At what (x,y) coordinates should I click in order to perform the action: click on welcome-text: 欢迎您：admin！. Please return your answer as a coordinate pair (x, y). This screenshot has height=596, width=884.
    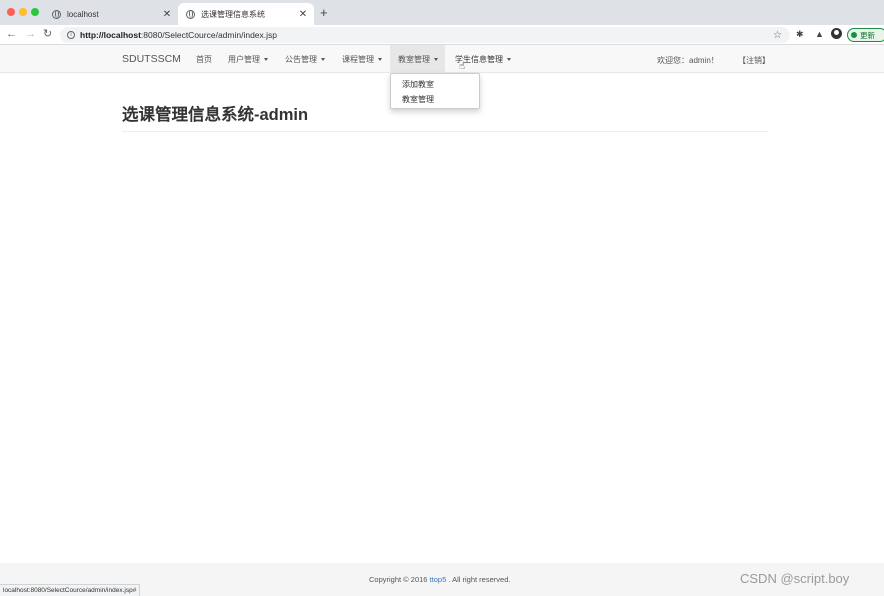
    Looking at the image, I should click on (688, 60).